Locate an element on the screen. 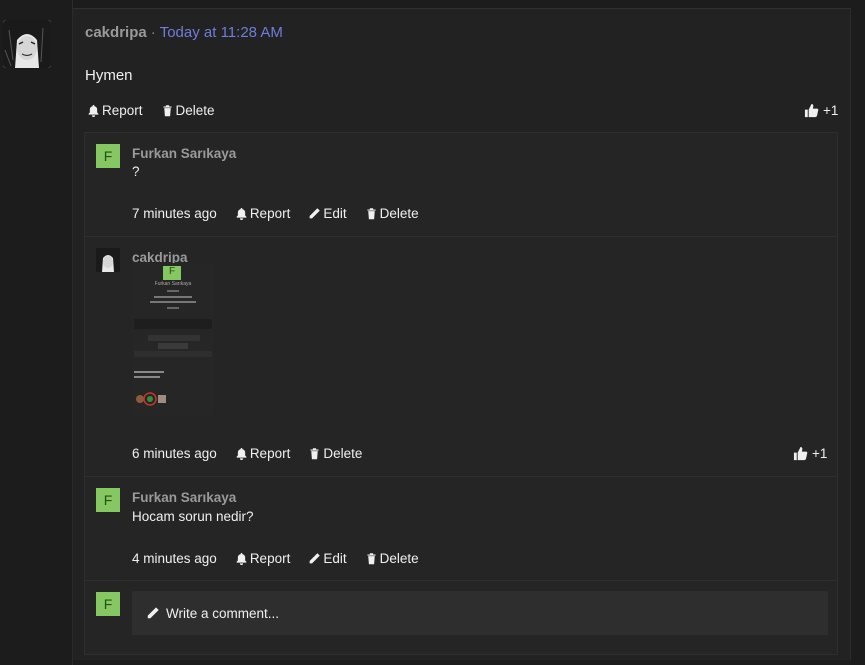  comment-actions: 4 minutes ago Report Edit Delete is located at coordinates (275, 558).